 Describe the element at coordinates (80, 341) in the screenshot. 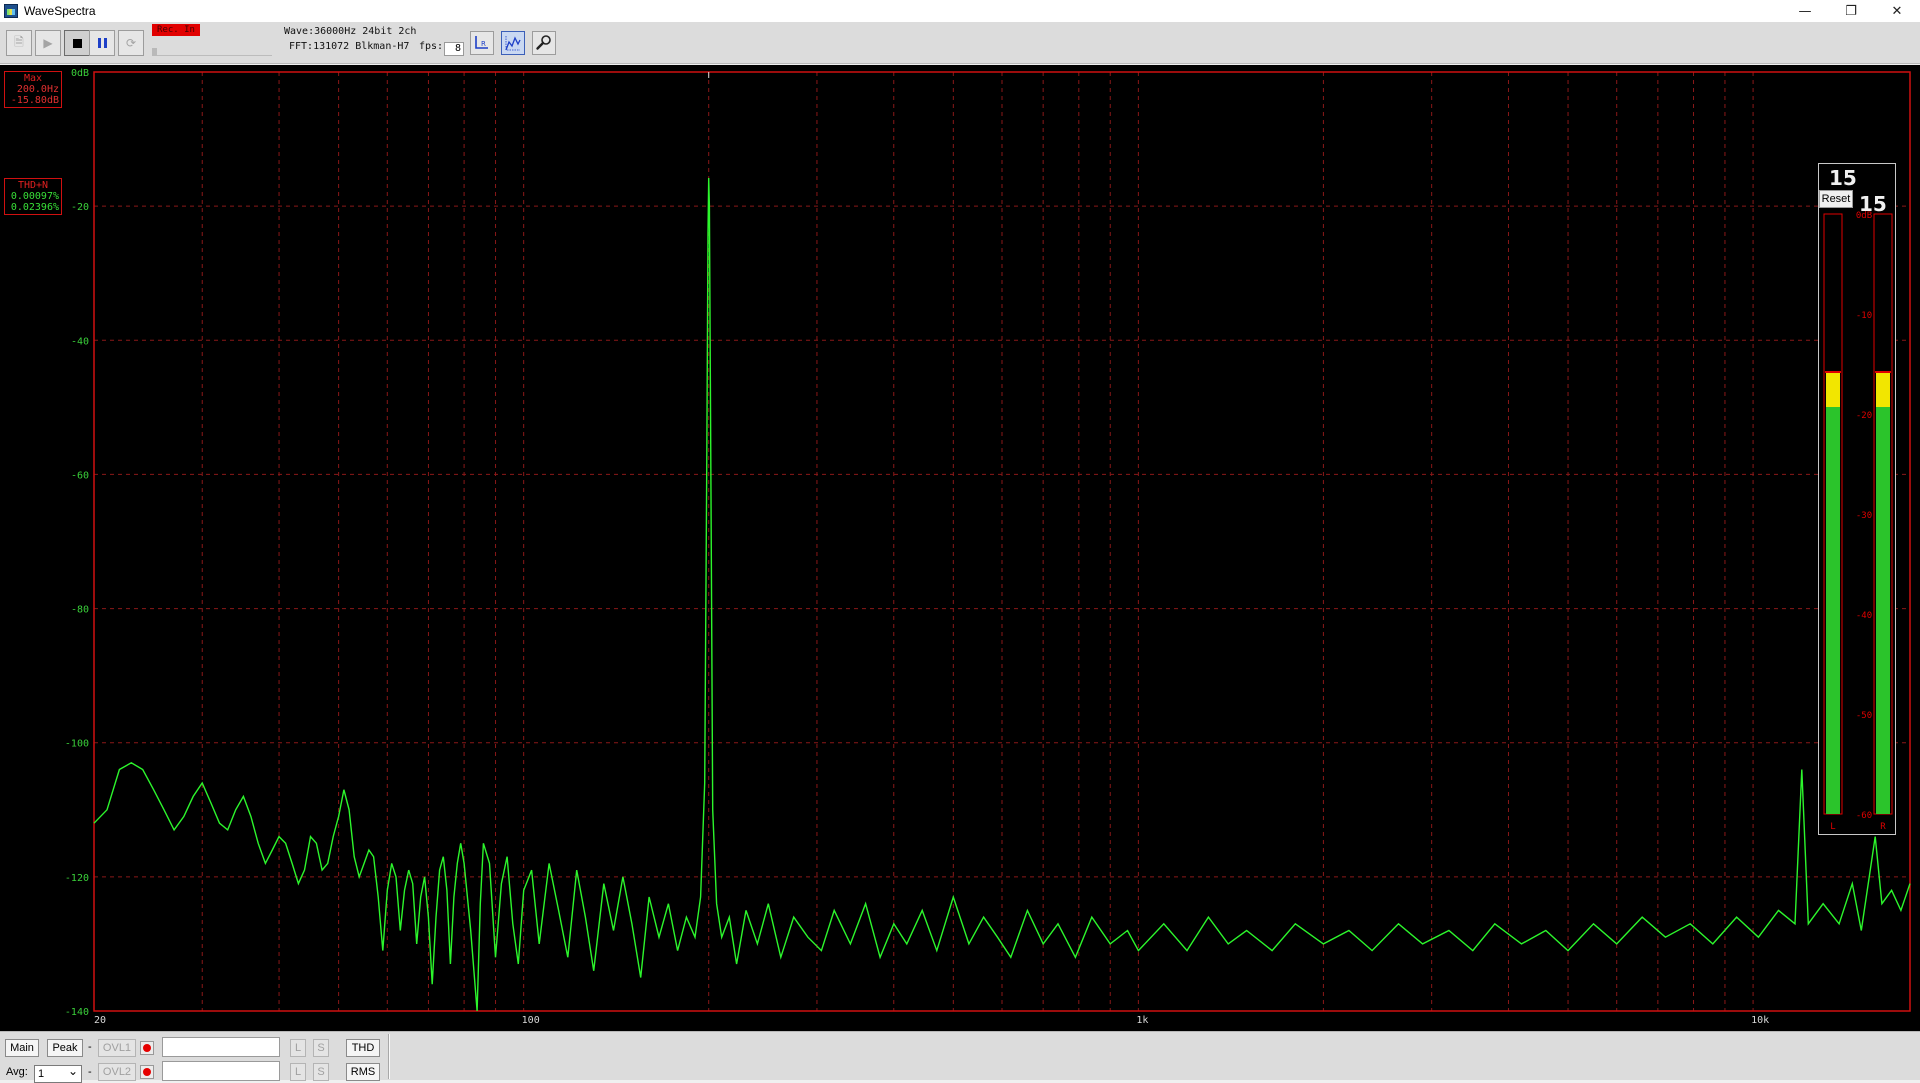

I see `y-tick-label: -40` at that location.